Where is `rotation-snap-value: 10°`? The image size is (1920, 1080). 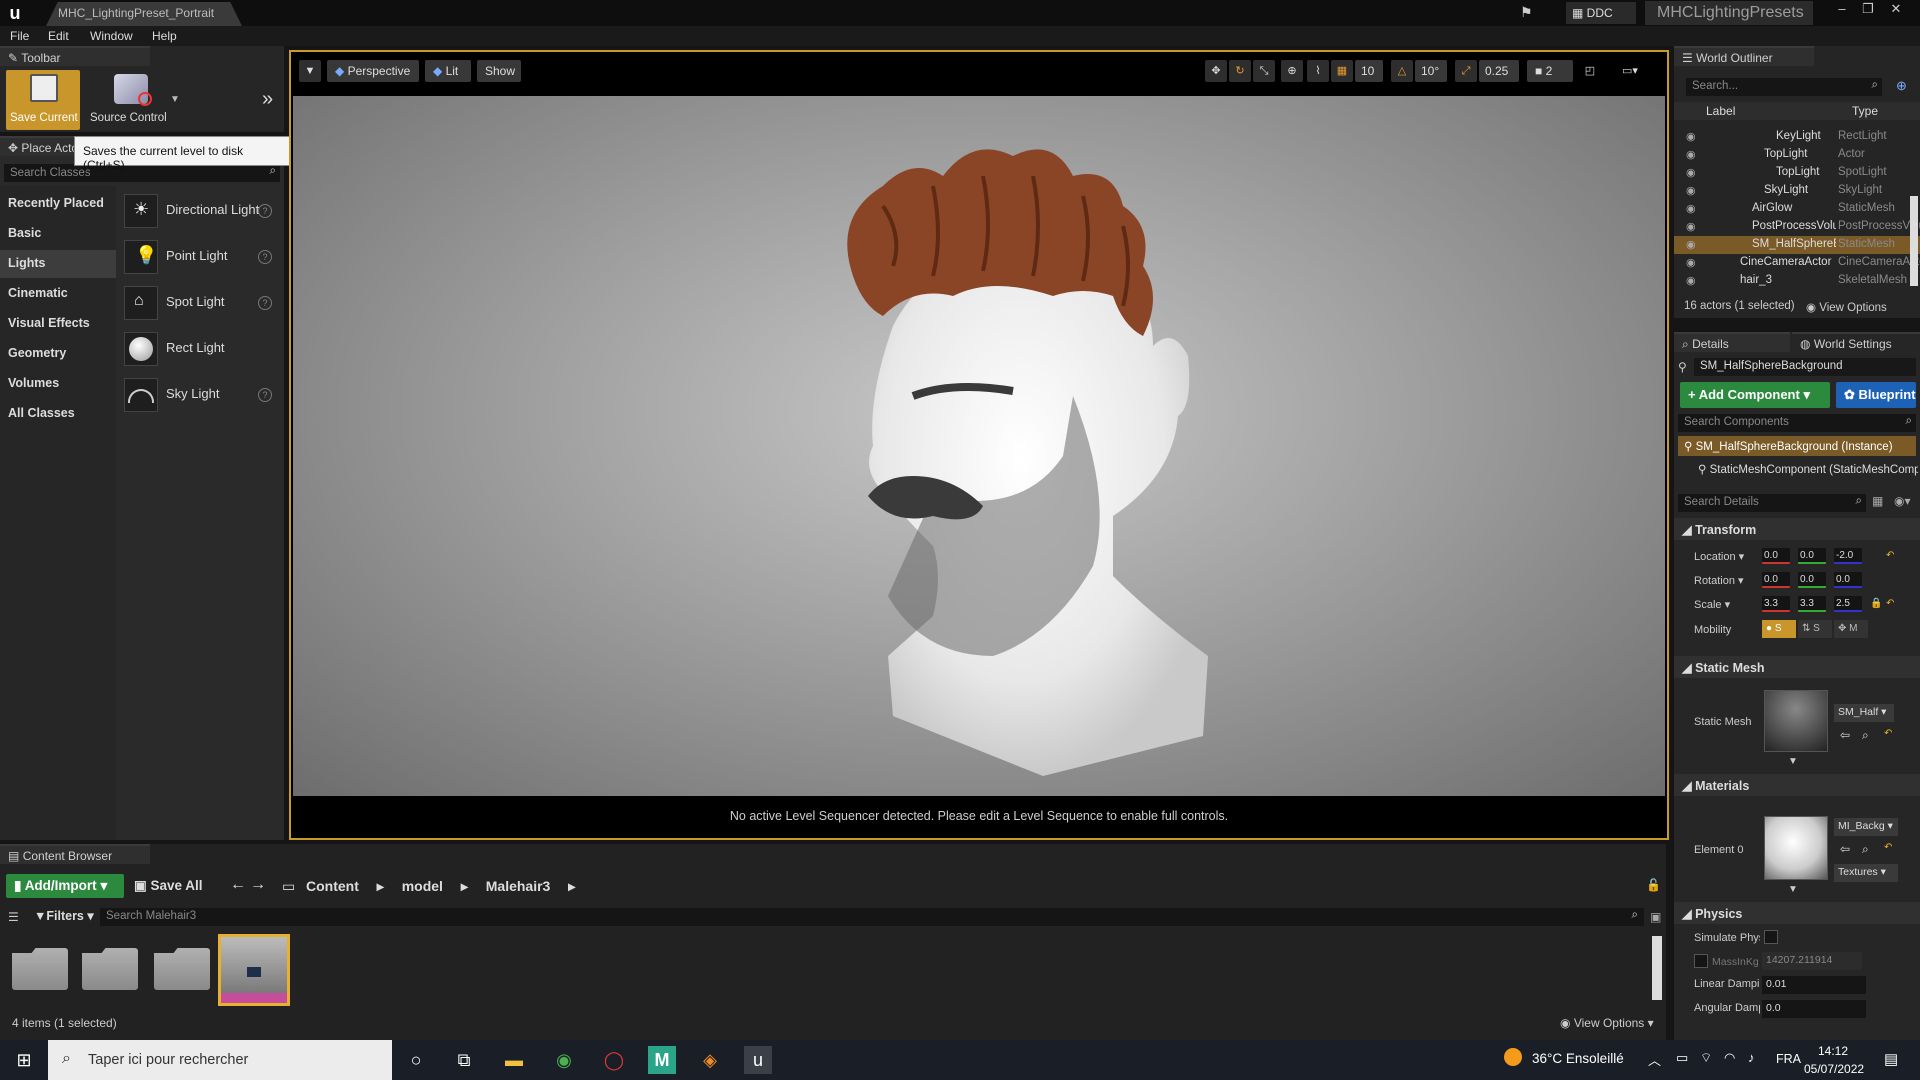 rotation-snap-value: 10° is located at coordinates (1431, 71).